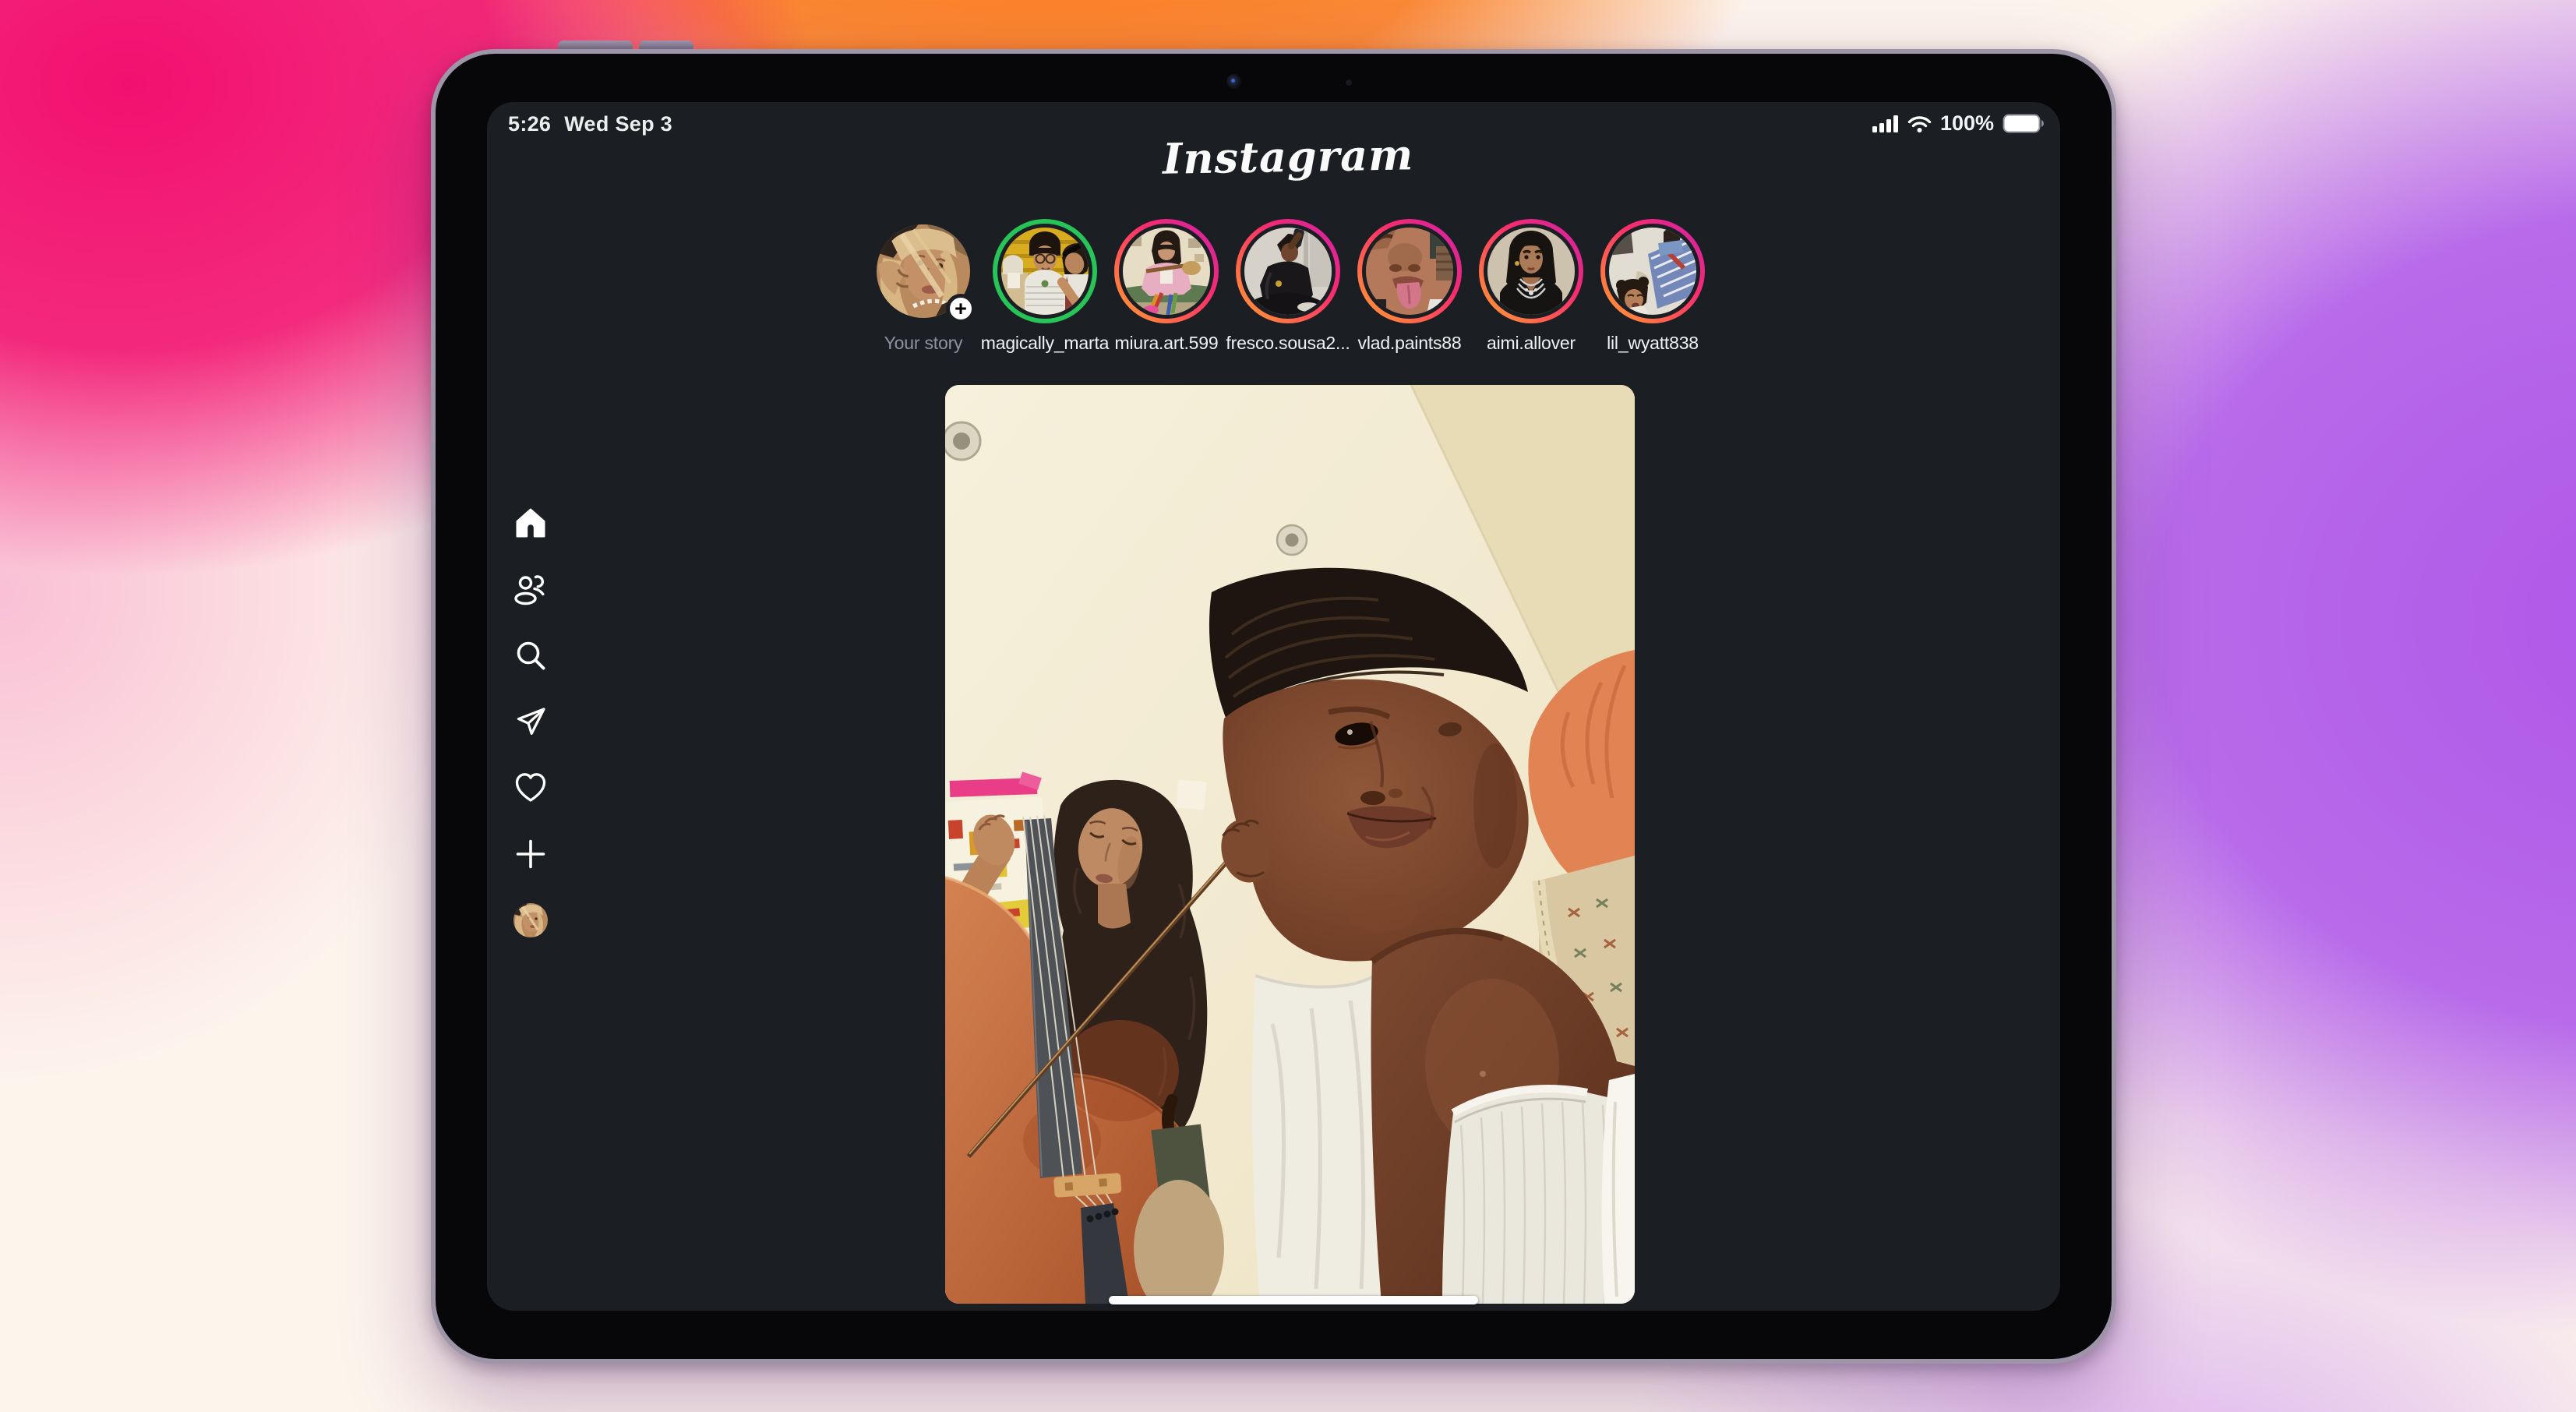  I want to click on story-vlad-paints88: vlad.paints88, so click(1409, 286).